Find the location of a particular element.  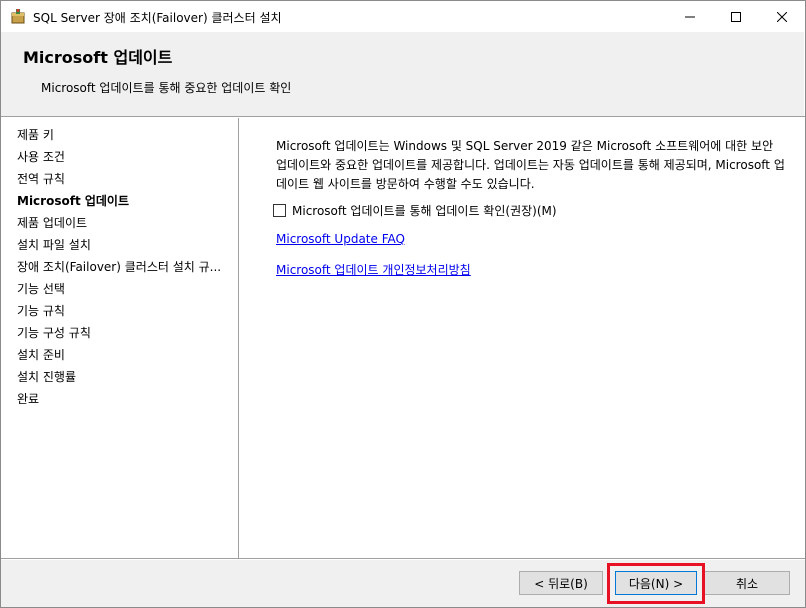

title-bar: SQL Server 장애 조치(Failover) 클러스터 설치 is located at coordinates (403, 16).